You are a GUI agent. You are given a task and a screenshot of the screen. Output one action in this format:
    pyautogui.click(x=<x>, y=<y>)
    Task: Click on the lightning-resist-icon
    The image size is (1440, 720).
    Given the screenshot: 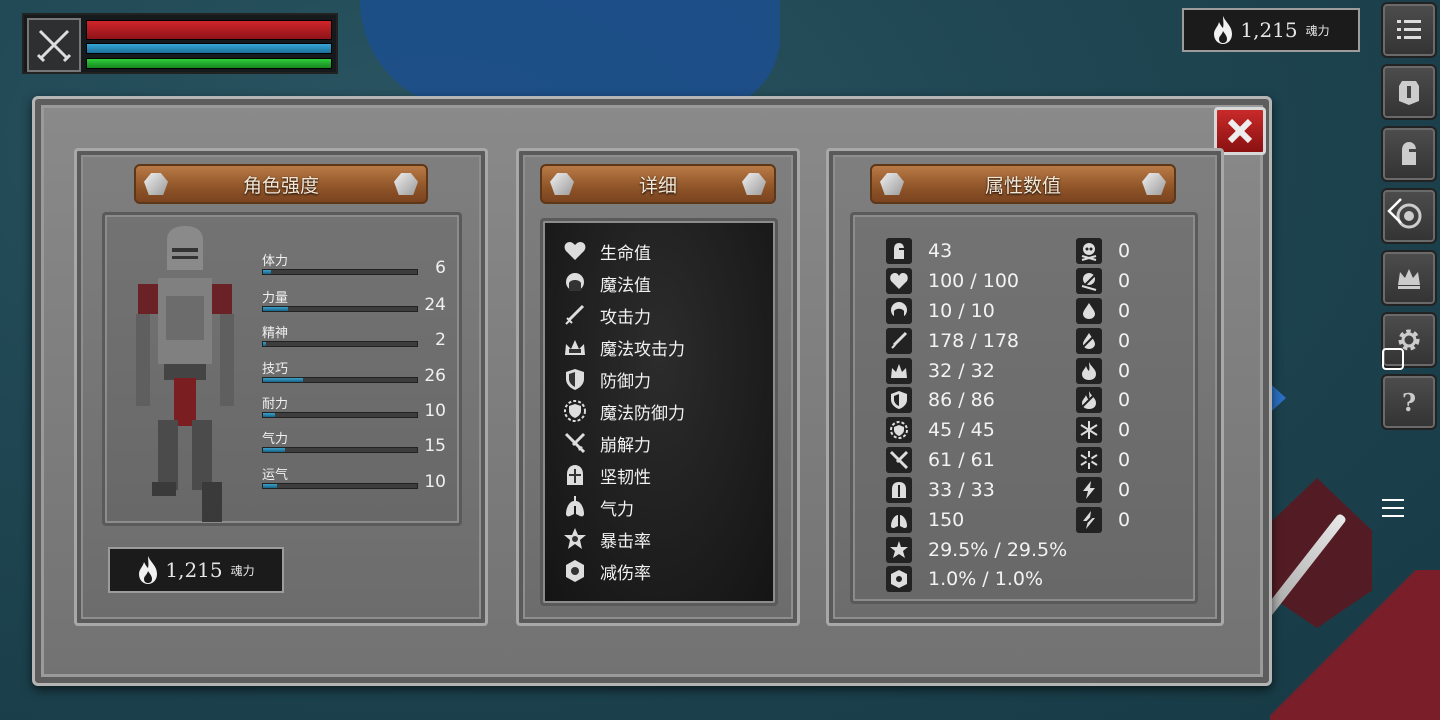 What is the action you would take?
    pyautogui.click(x=1089, y=520)
    